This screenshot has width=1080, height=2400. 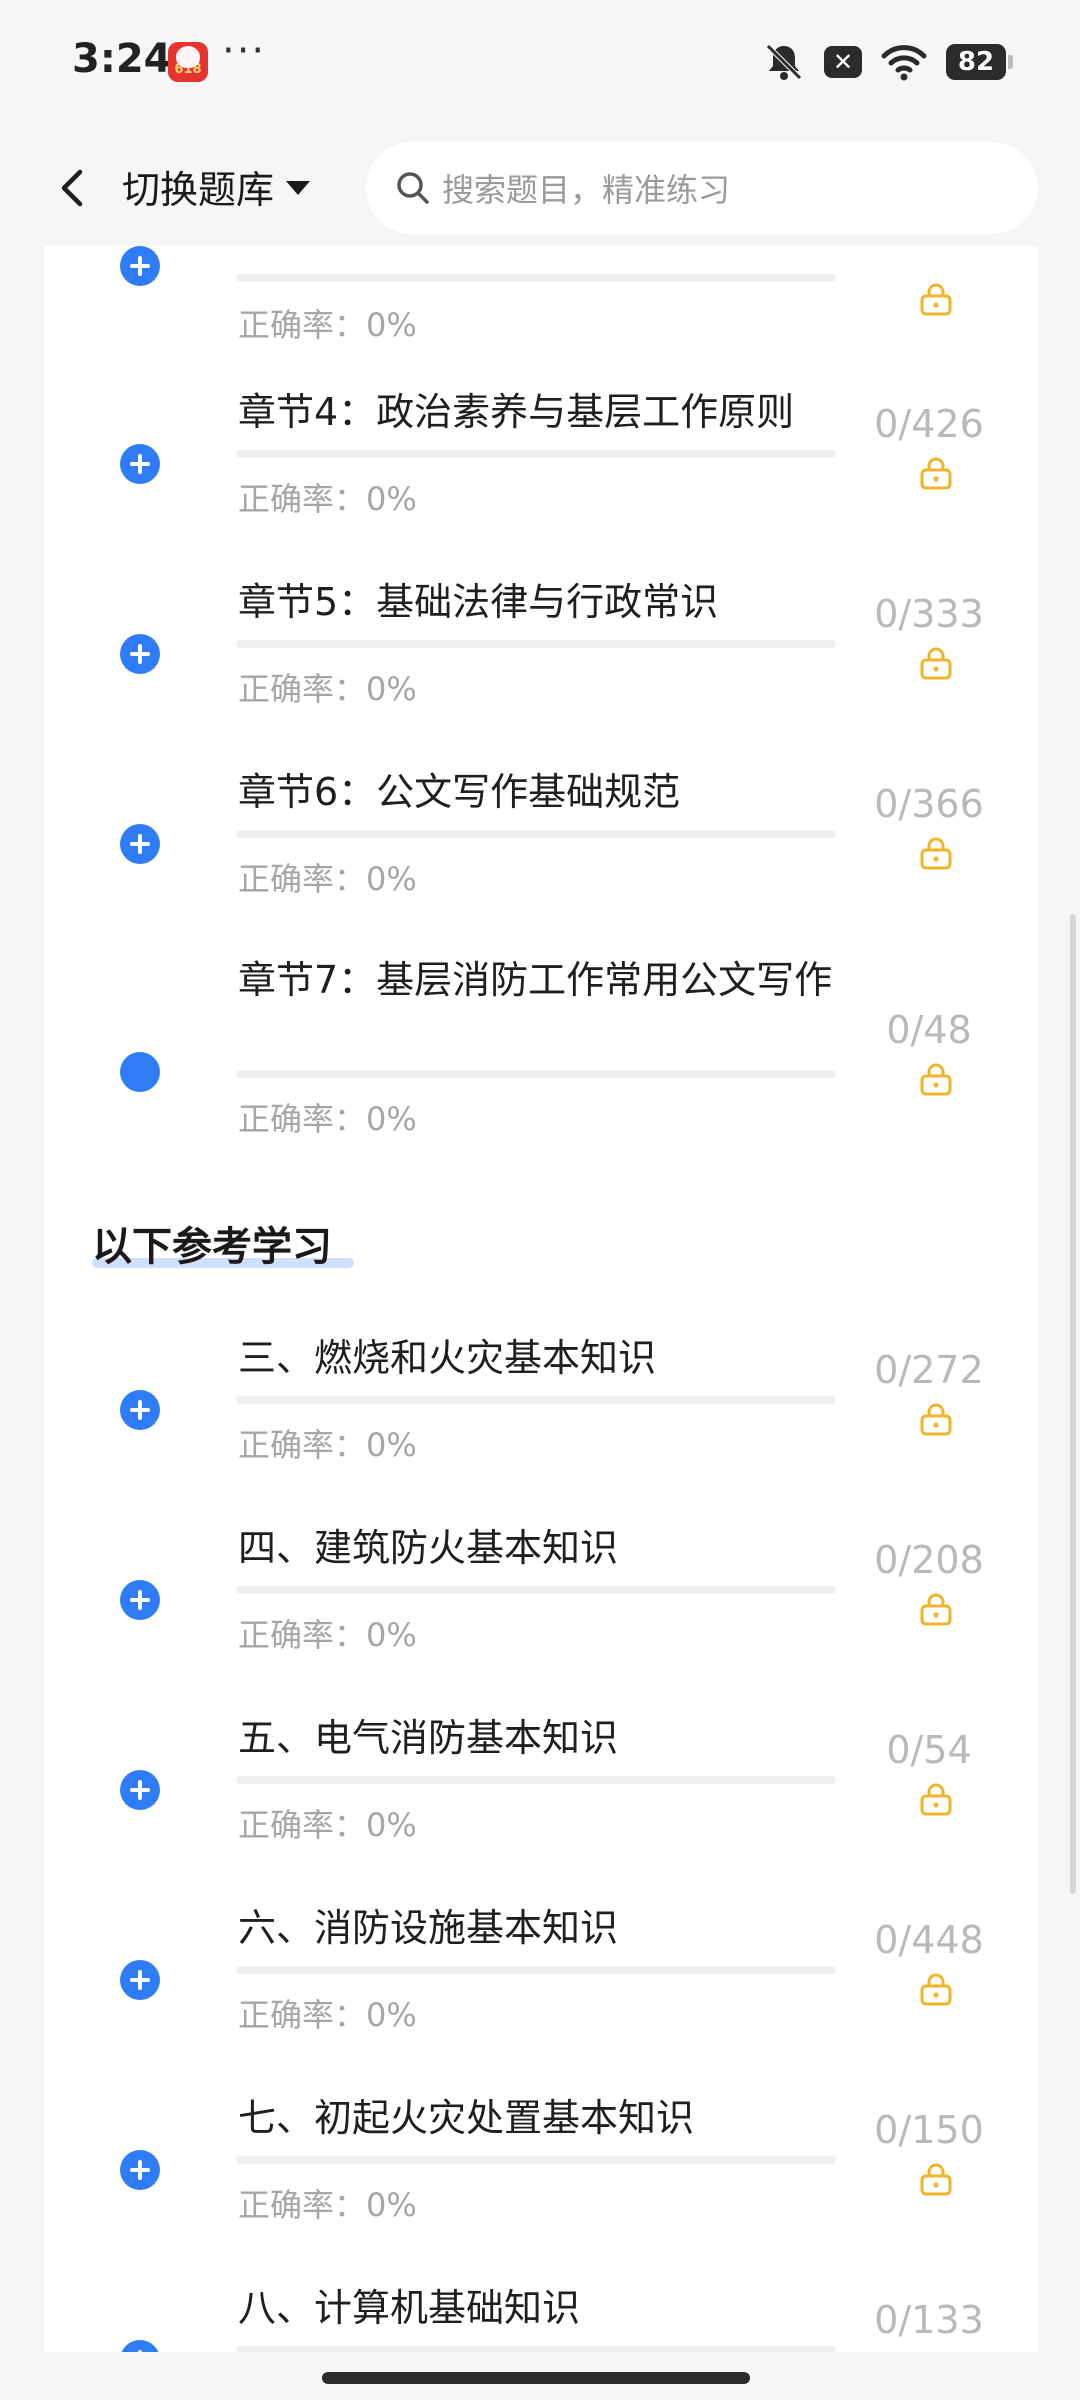 What do you see at coordinates (541, 481) in the screenshot?
I see `list-item: 章节4：政治素养与基层工作原则 正确率：0% 0/426` at bounding box center [541, 481].